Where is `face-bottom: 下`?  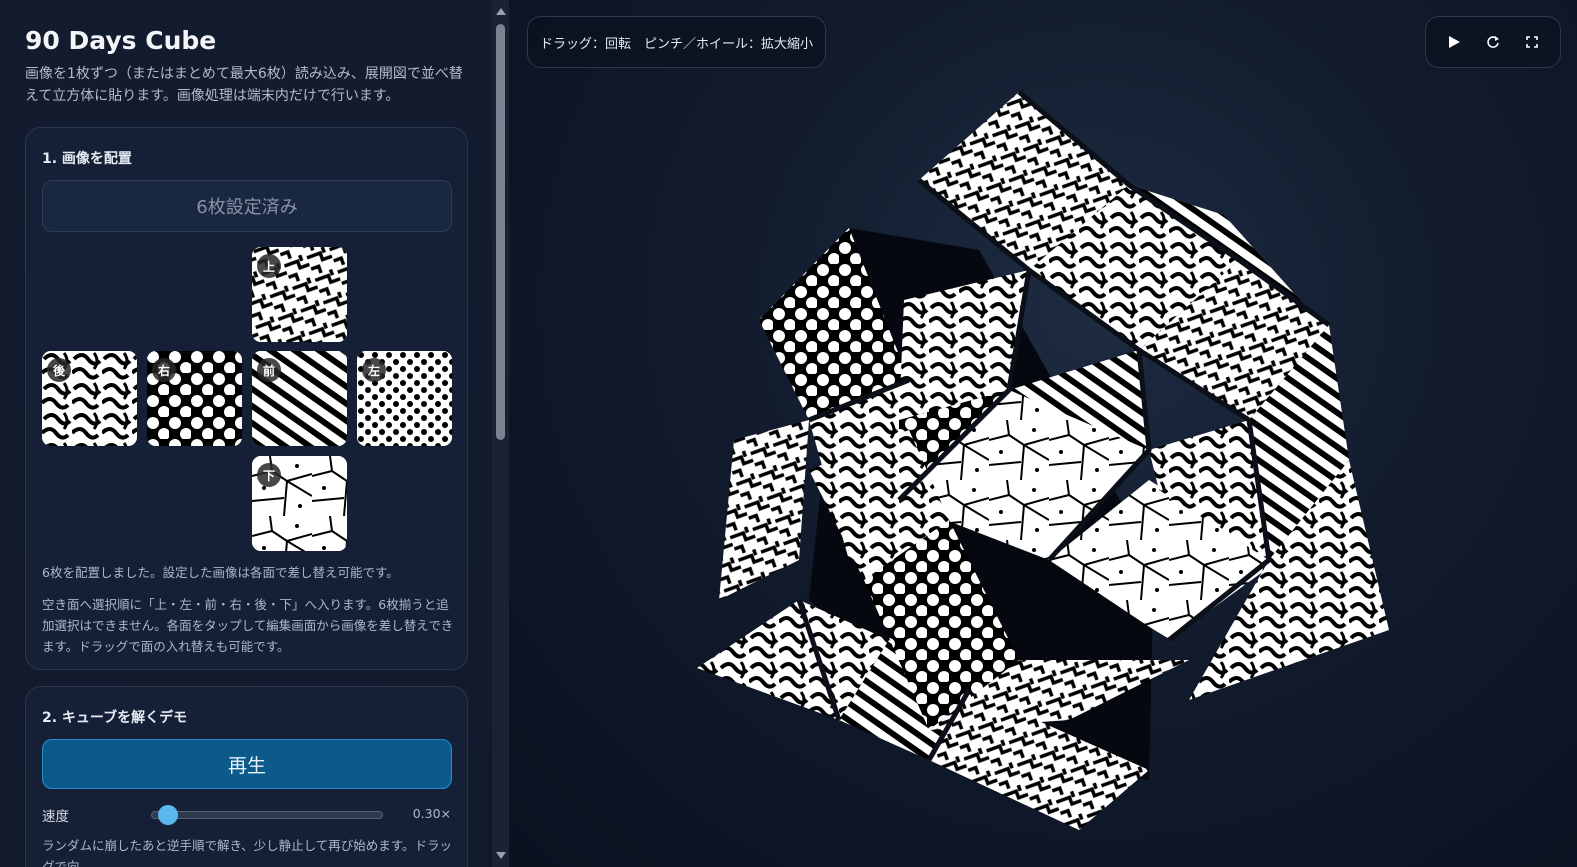
face-bottom: 下 is located at coordinates (299, 503).